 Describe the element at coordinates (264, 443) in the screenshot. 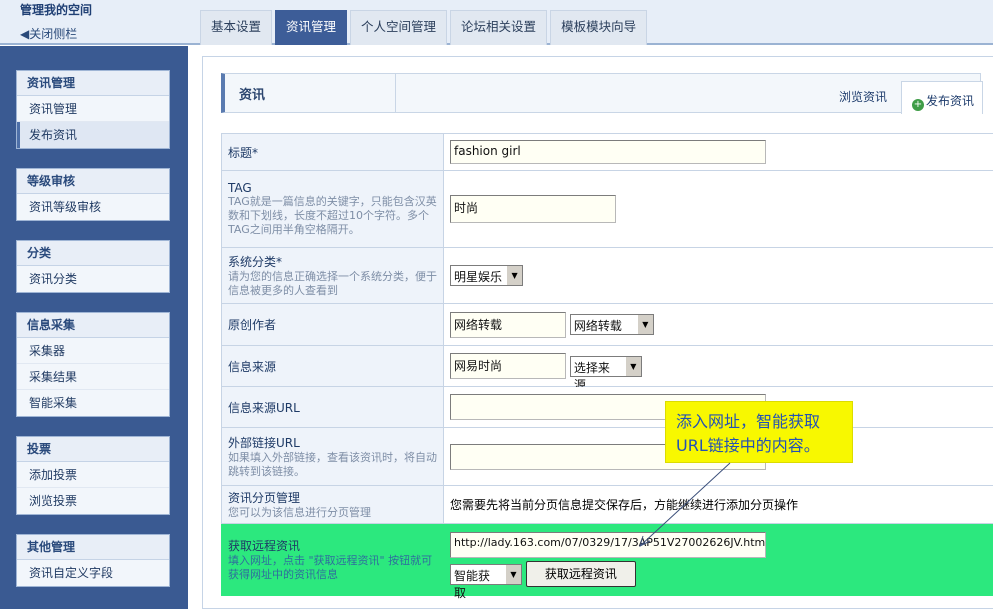

I see `external-link-label: 外部链接URL` at that location.